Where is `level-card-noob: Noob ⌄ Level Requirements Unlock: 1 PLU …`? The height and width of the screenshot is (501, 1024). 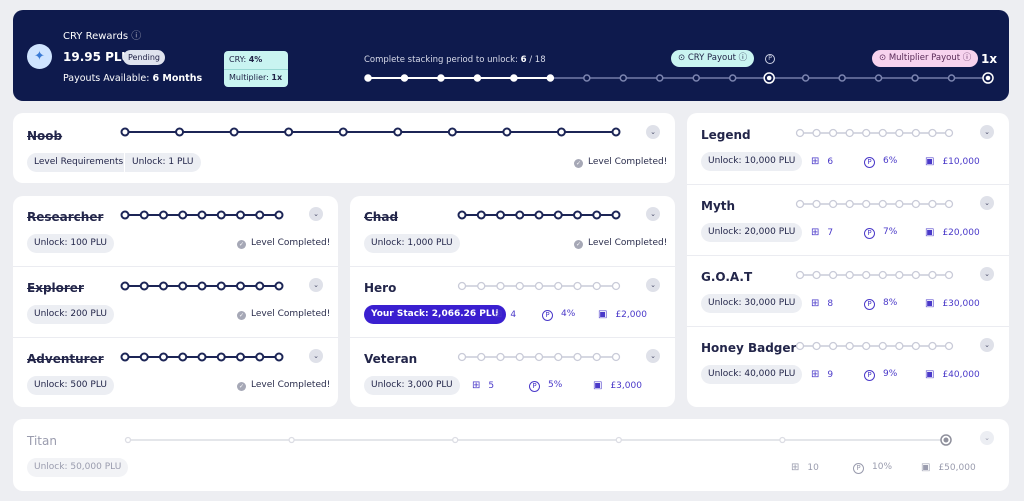 level-card-noob: Noob ⌄ Level Requirements Unlock: 1 PLU … is located at coordinates (344, 148).